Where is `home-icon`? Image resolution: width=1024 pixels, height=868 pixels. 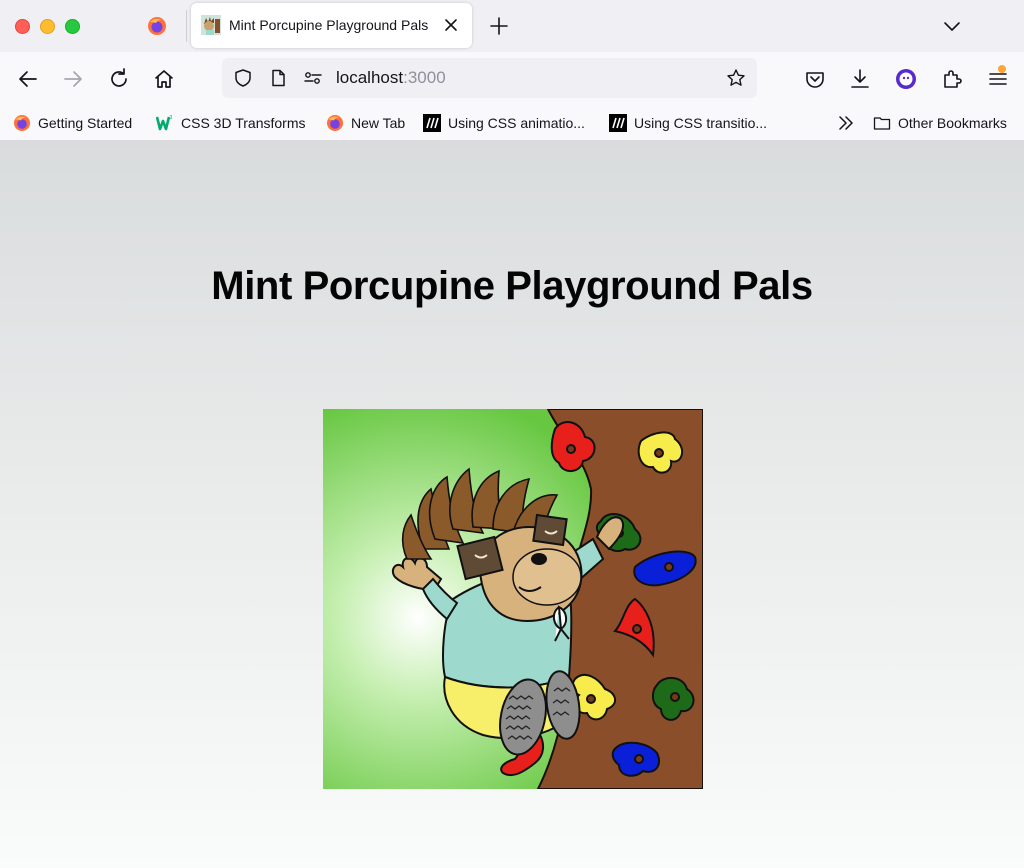 home-icon is located at coordinates (164, 79).